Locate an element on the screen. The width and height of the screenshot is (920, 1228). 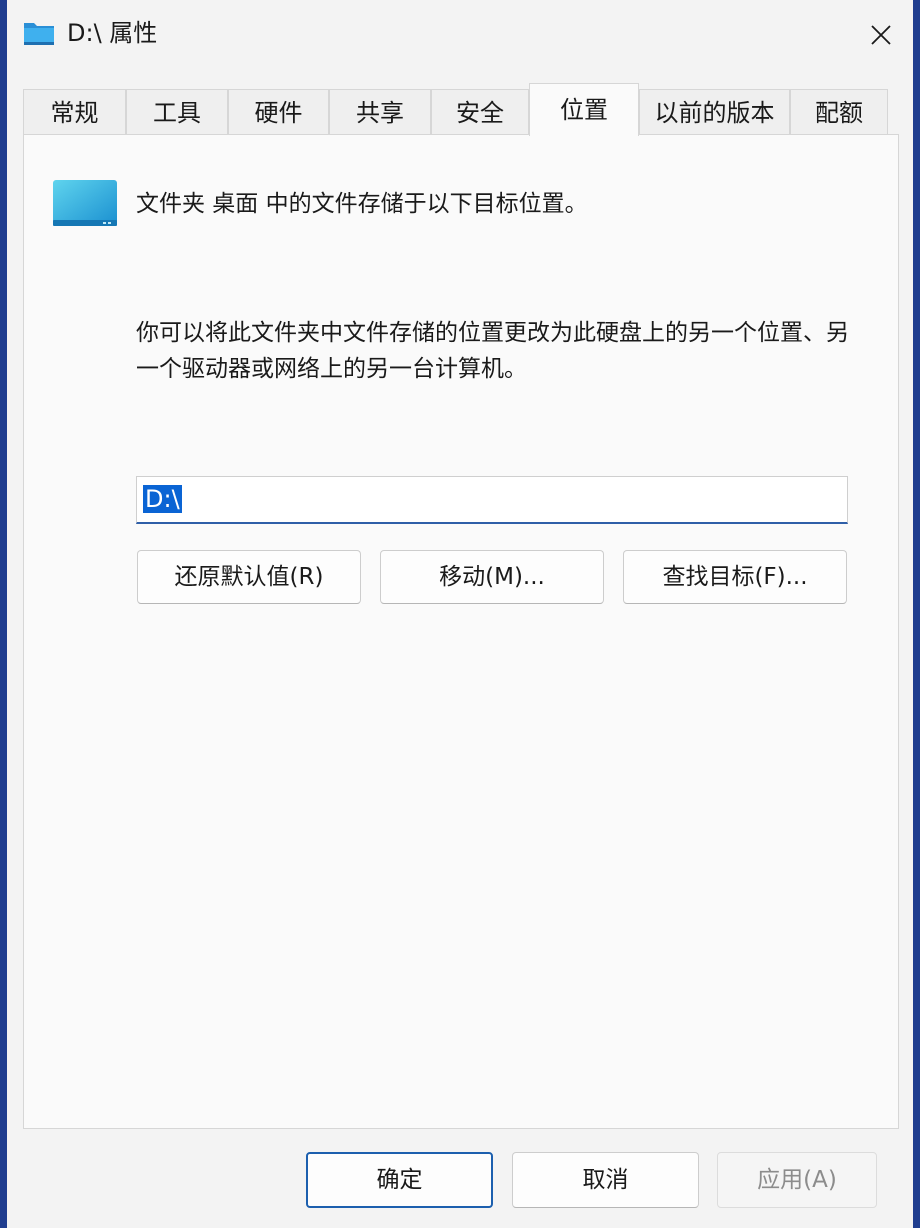
close-icon is located at coordinates (881, 35).